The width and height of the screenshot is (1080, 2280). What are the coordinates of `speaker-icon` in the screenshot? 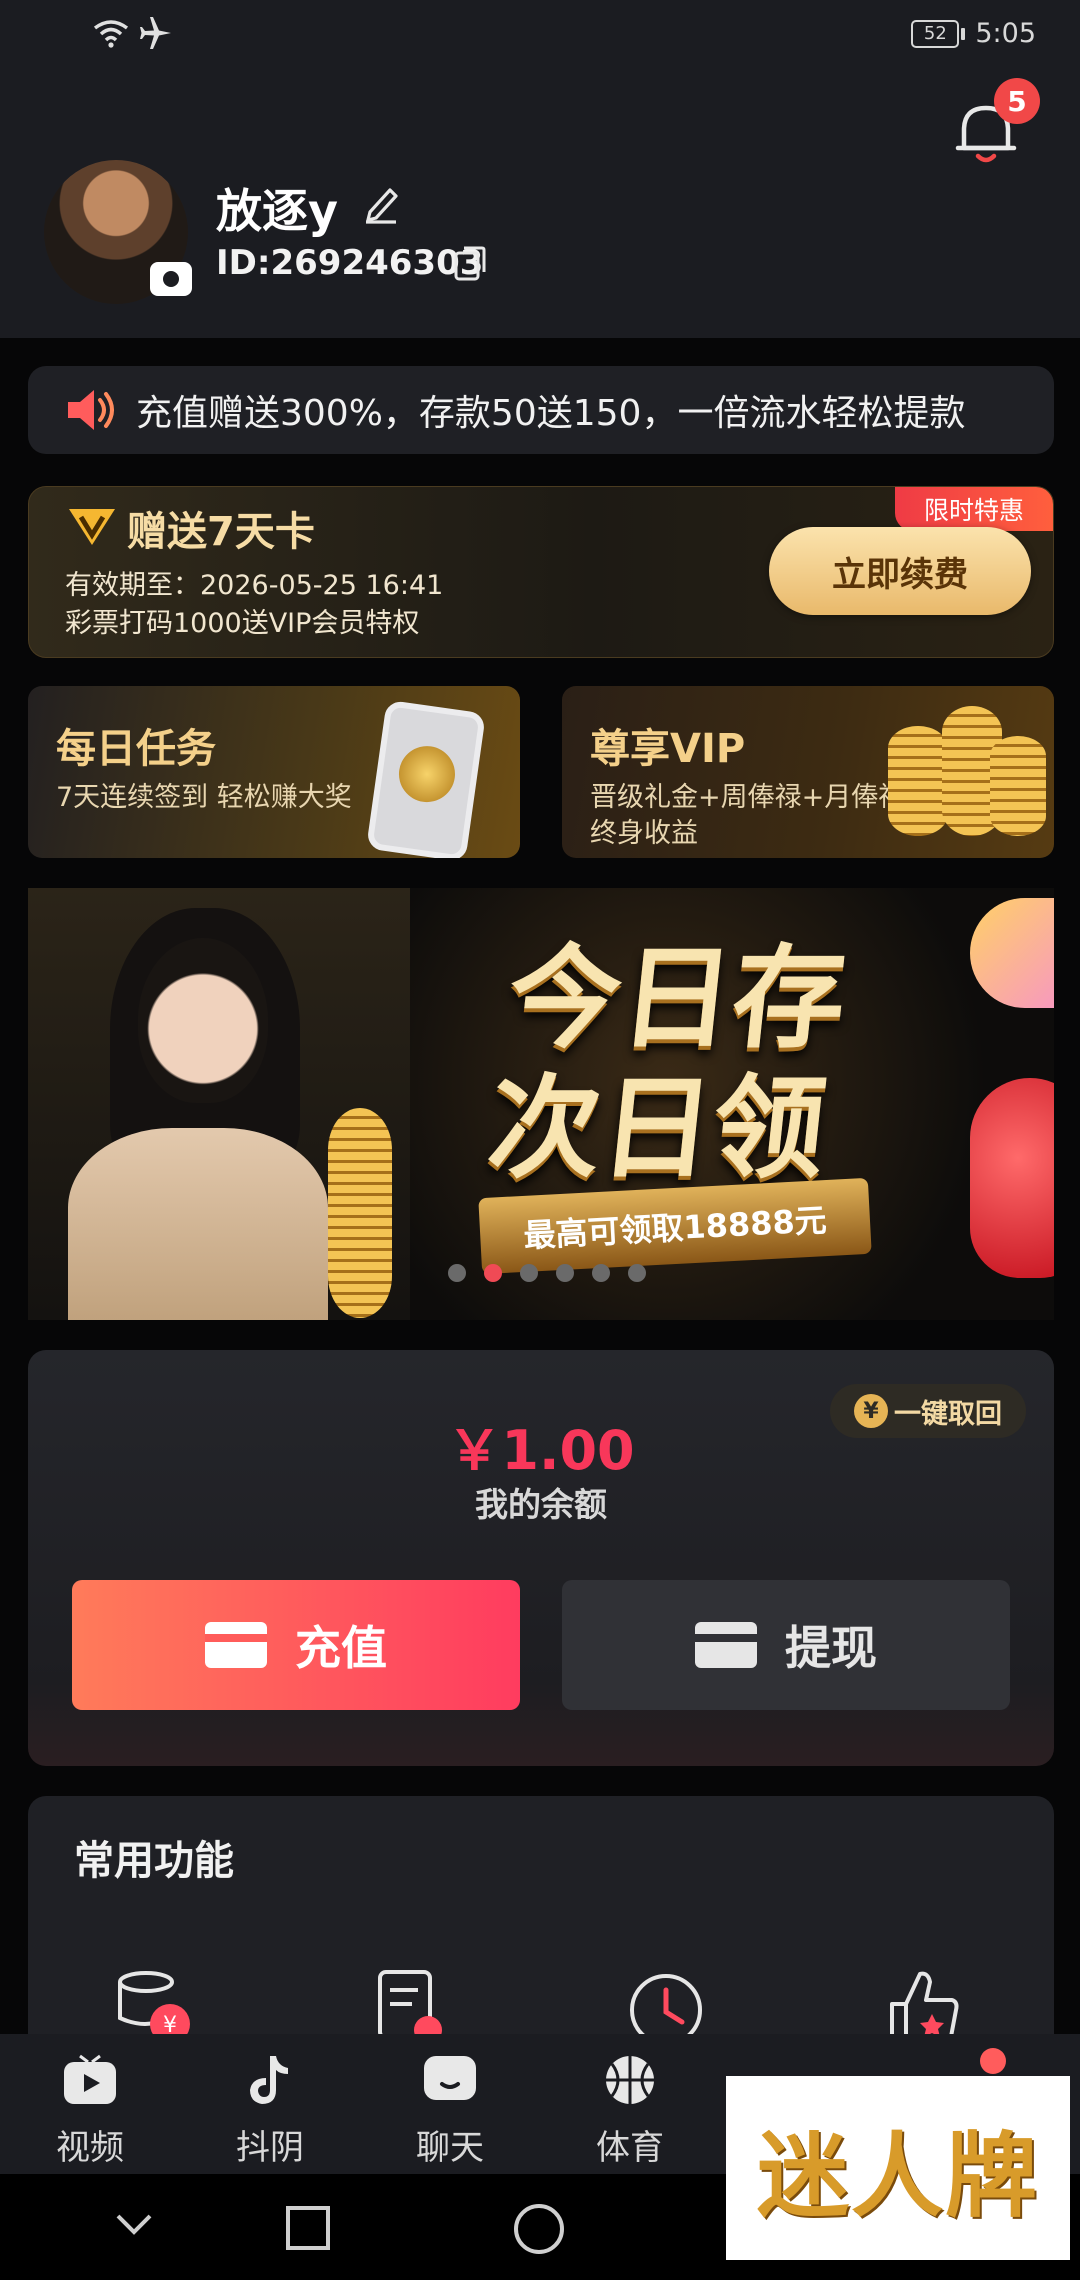 It's located at (91, 410).